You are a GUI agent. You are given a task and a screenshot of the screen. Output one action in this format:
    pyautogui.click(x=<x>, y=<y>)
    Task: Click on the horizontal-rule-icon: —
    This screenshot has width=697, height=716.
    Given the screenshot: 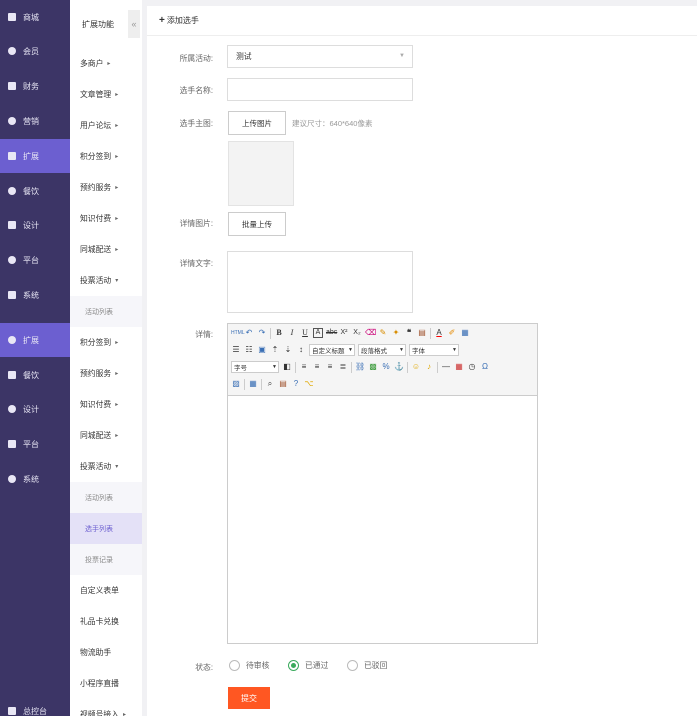 What is the action you would take?
    pyautogui.click(x=446, y=367)
    